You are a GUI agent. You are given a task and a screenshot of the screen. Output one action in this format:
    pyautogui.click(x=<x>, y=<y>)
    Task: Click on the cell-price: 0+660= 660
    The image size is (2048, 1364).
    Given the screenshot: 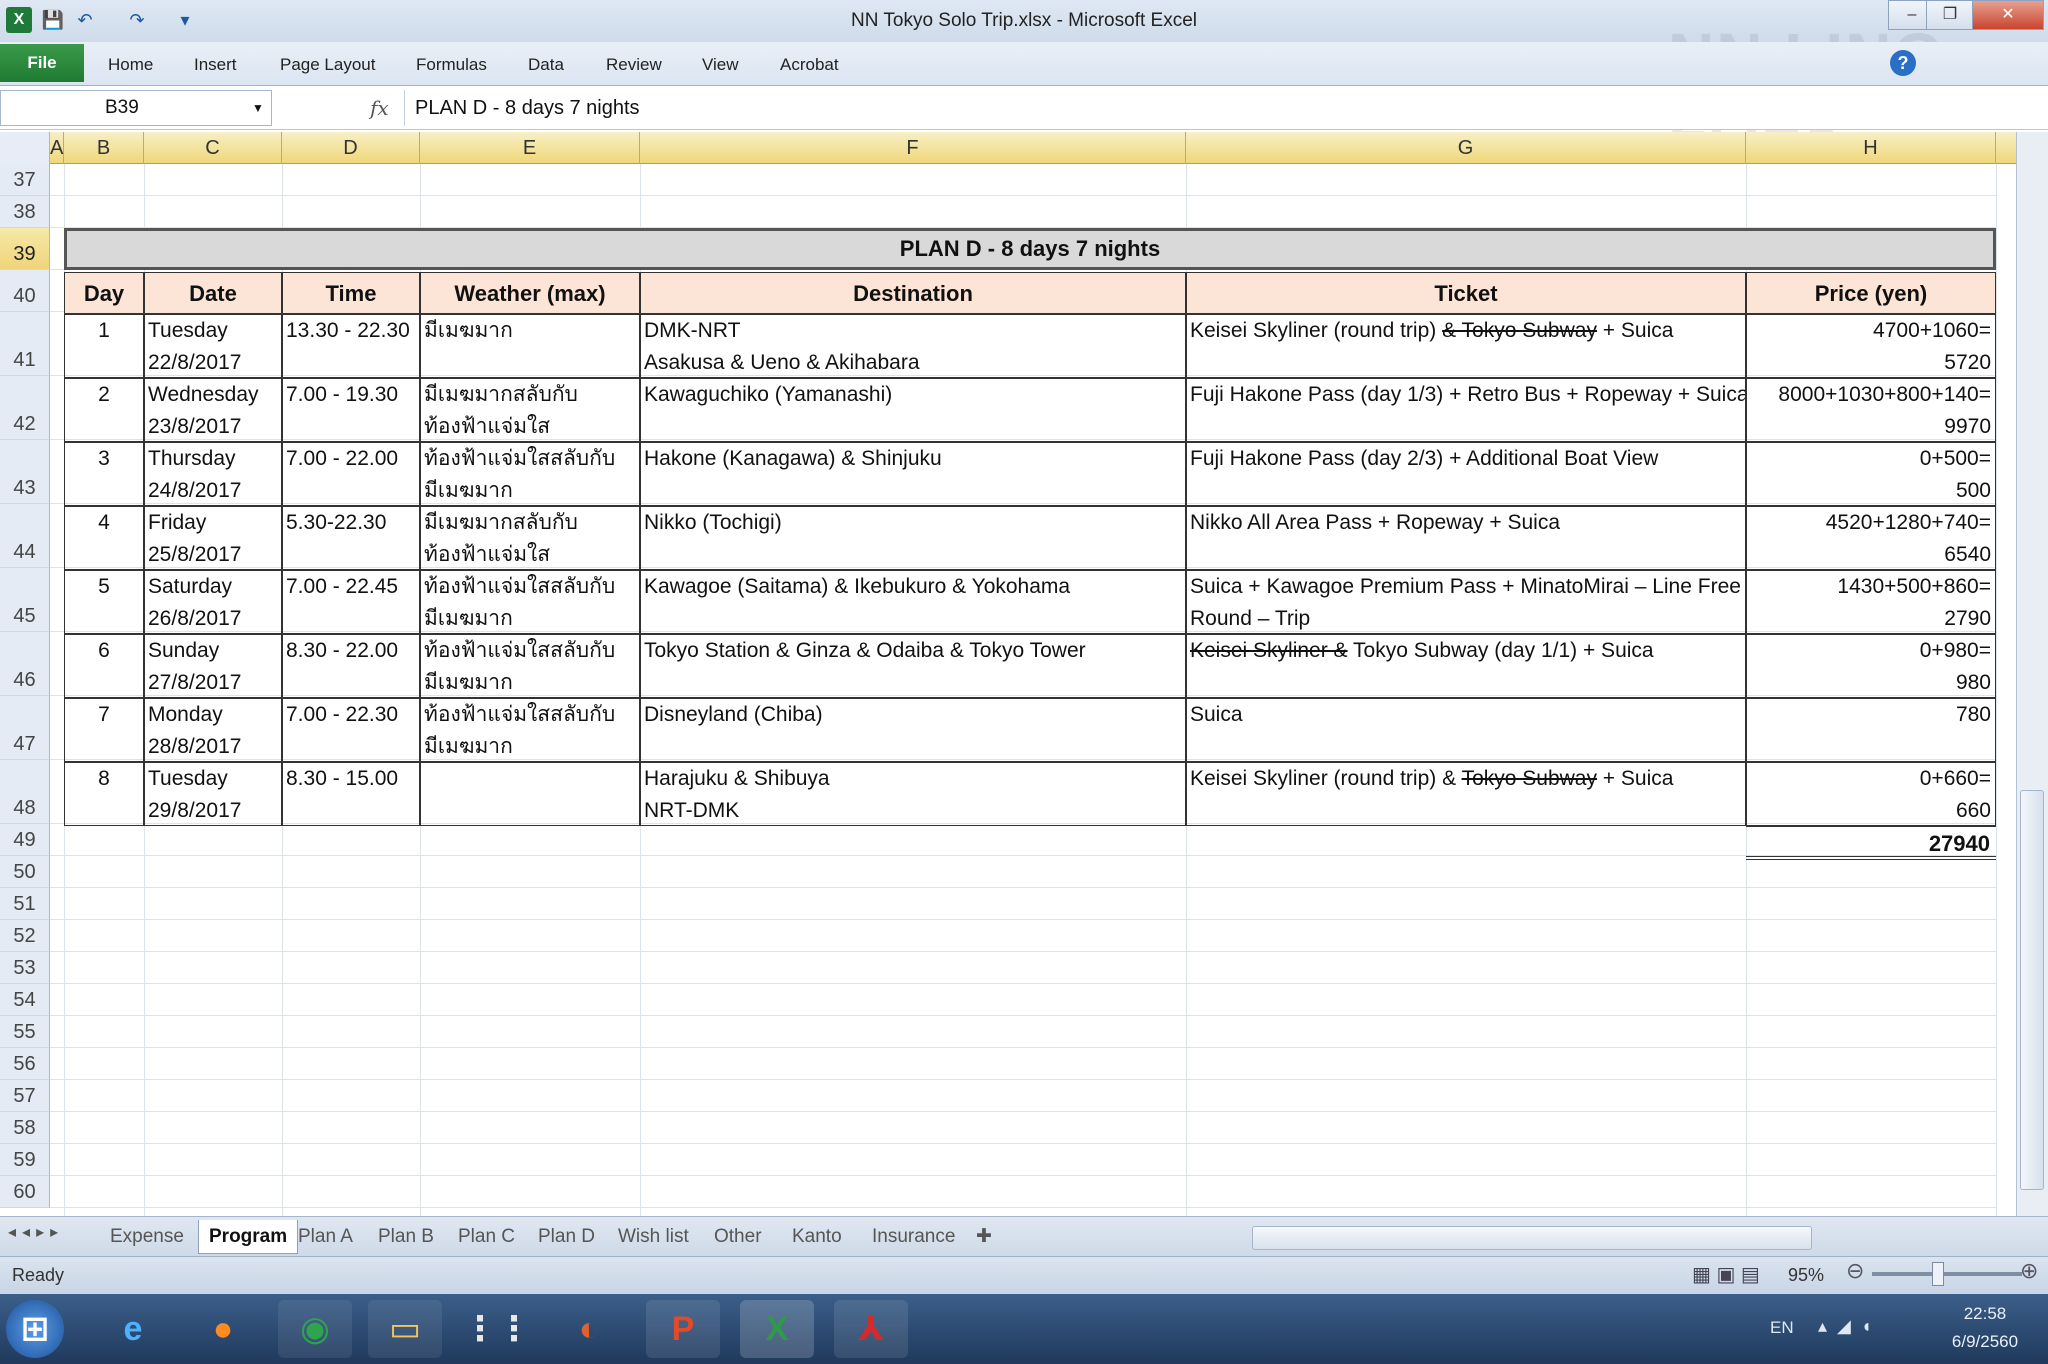 What is the action you would take?
    pyautogui.click(x=1871, y=794)
    